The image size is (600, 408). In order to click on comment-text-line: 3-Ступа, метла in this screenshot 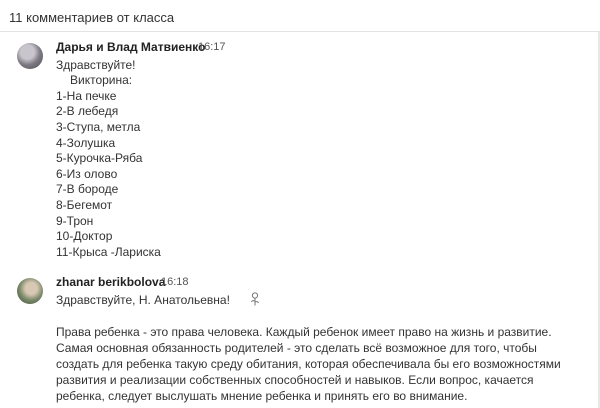, I will do `click(98, 127)`.